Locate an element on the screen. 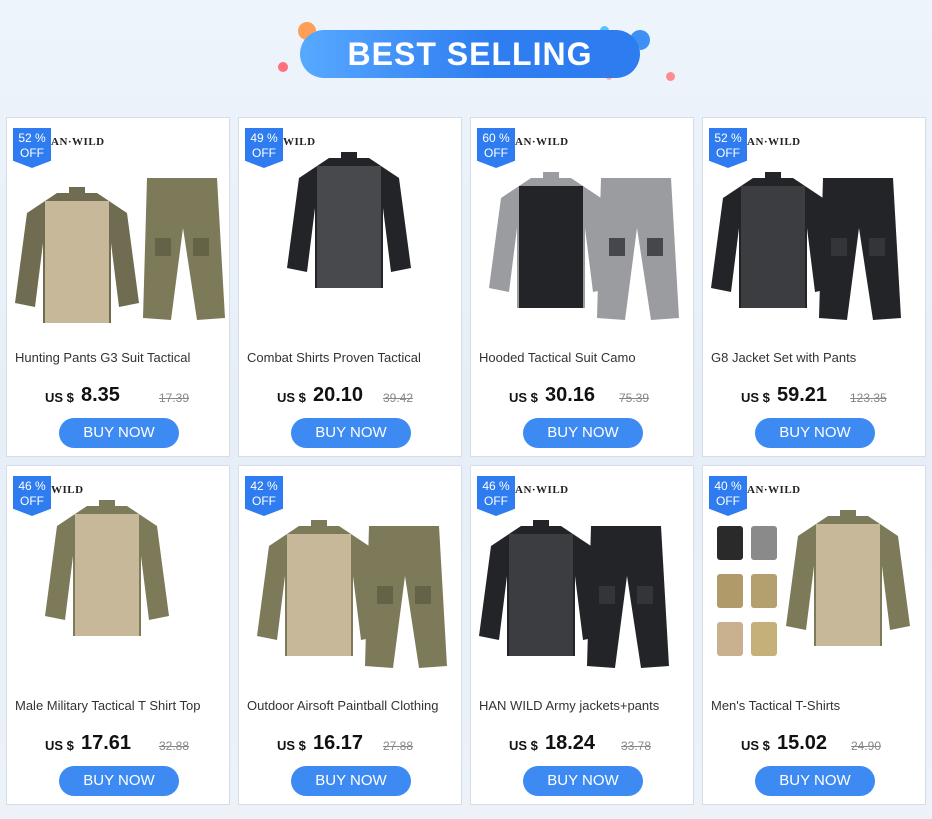 The image size is (932, 819). price-row: US $ 17.61 32.88 is located at coordinates (118, 746).